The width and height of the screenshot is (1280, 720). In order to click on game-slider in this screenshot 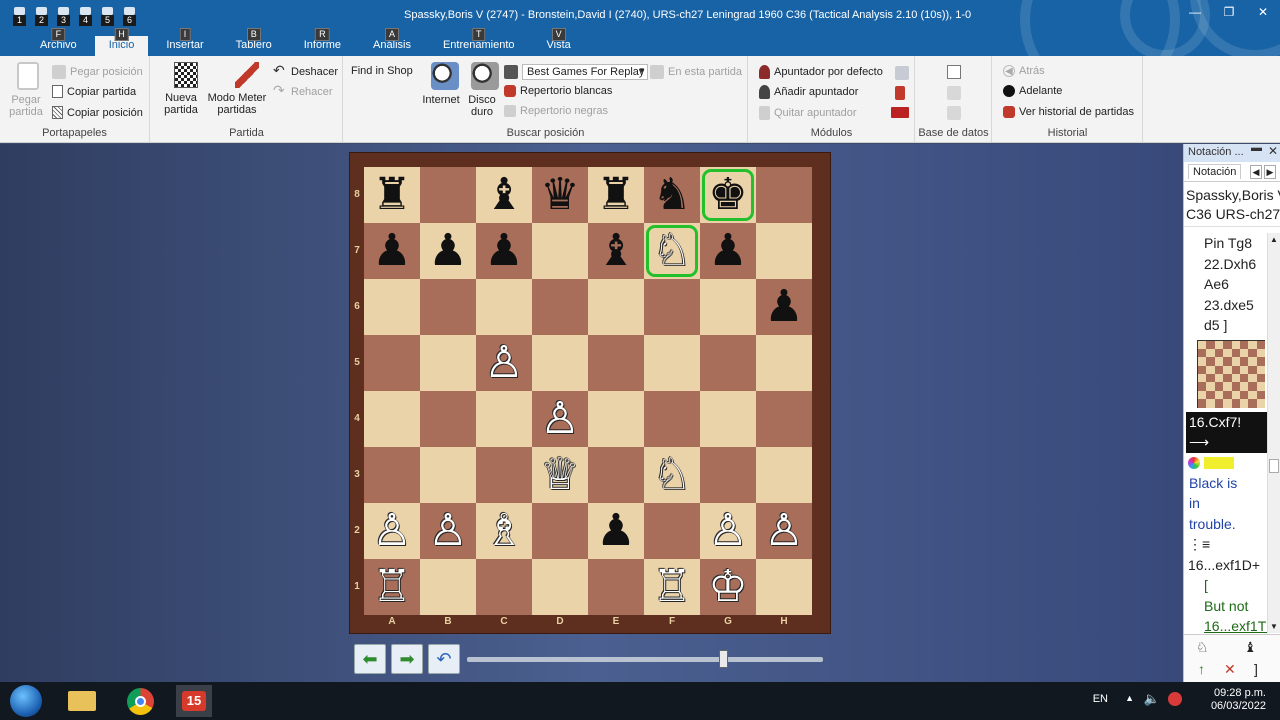, I will do `click(645, 659)`.